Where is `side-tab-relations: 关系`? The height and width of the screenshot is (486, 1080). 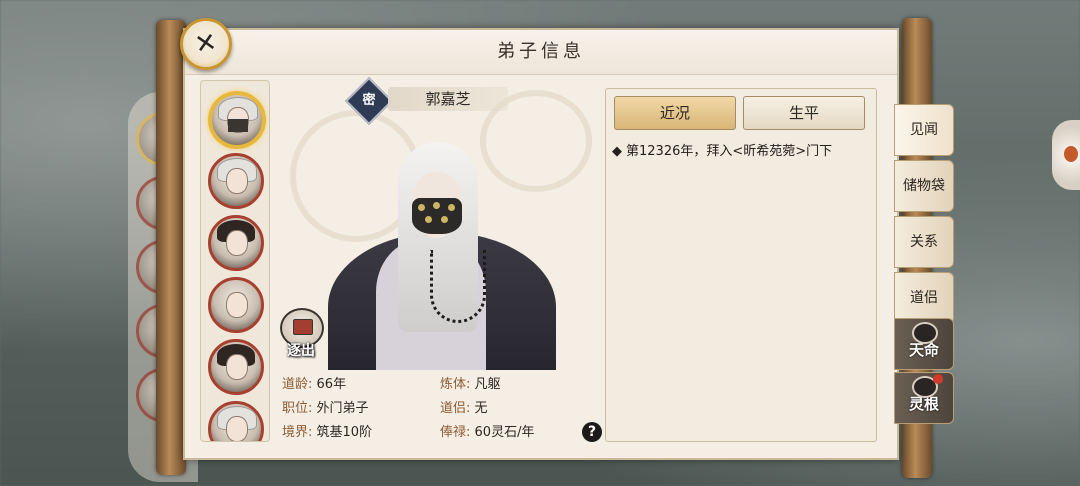
side-tab-relations: 关系 is located at coordinates (924, 242).